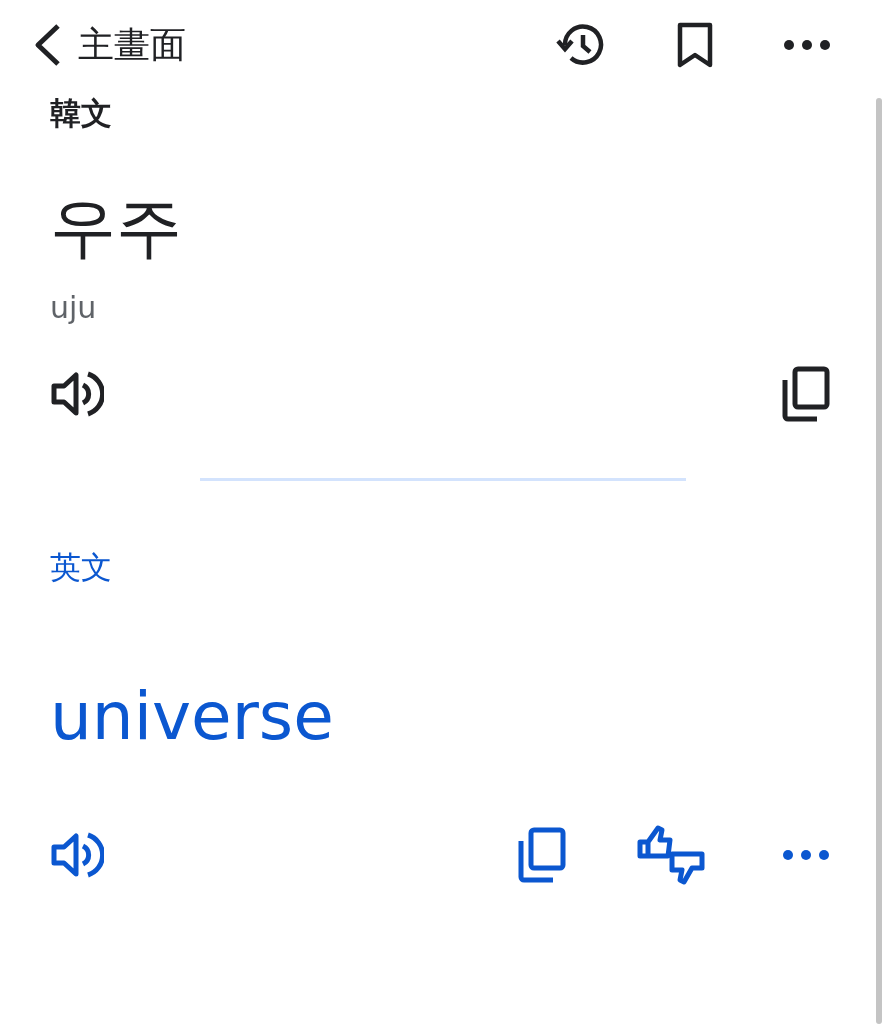  What do you see at coordinates (81, 113) in the screenshot?
I see `language-label: 韓文` at bounding box center [81, 113].